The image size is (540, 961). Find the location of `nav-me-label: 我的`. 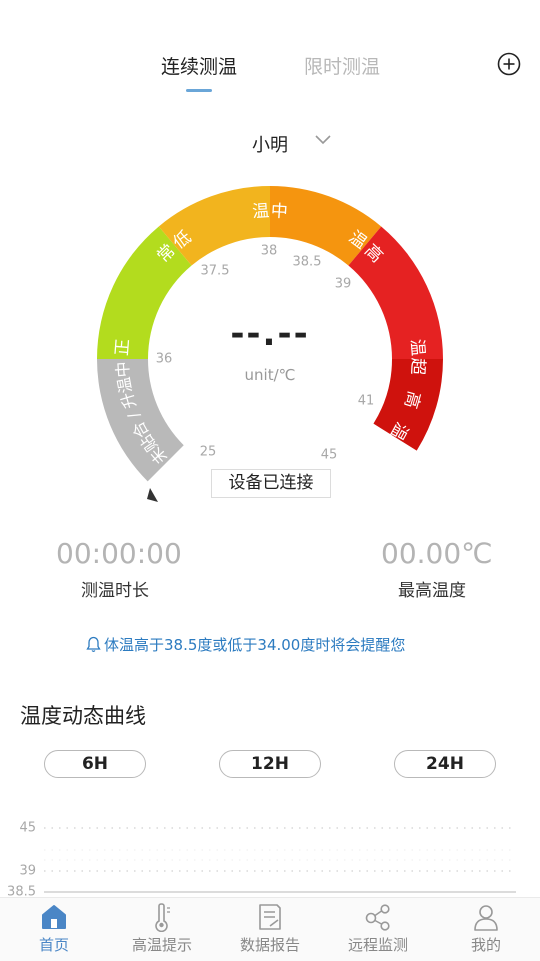

nav-me-label: 我的 is located at coordinates (485, 945).